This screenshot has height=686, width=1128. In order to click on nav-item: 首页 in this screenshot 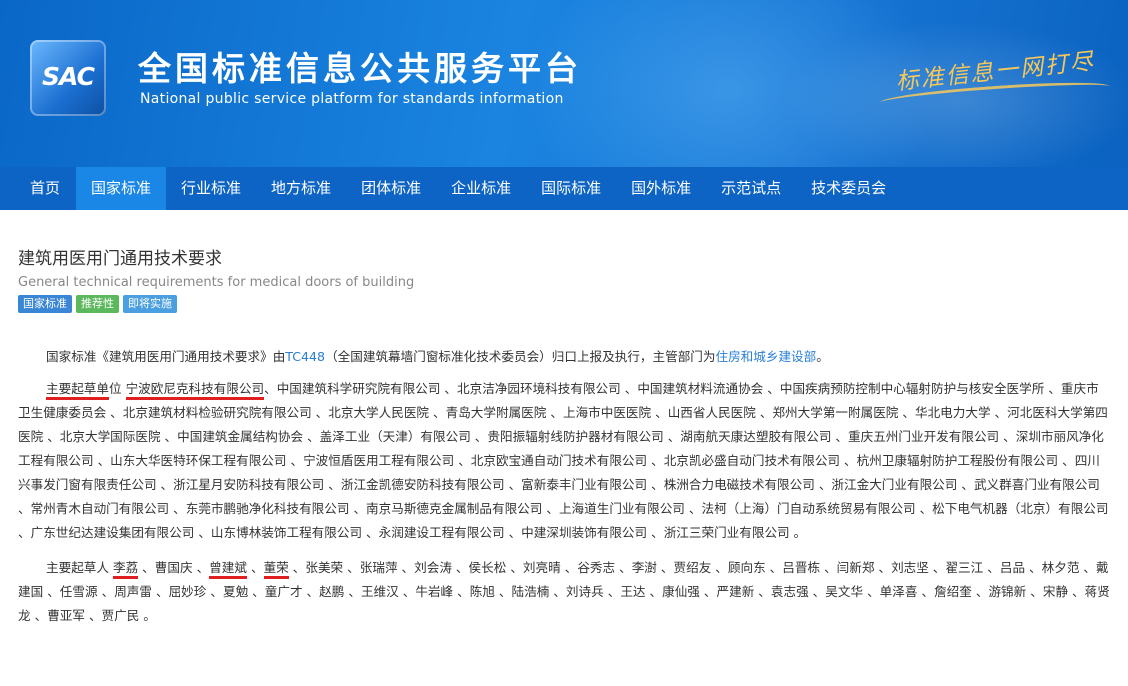, I will do `click(38, 188)`.